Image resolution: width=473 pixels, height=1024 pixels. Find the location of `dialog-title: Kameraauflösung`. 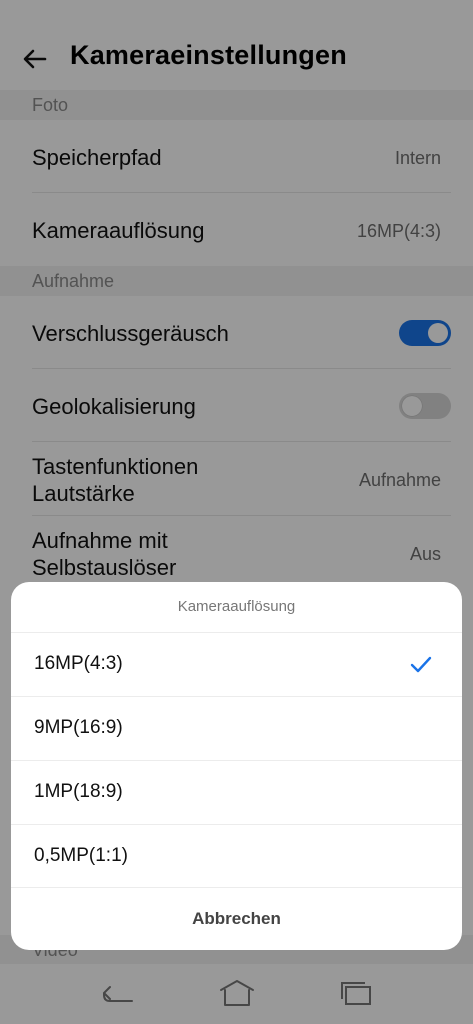

dialog-title: Kameraauflösung is located at coordinates (236, 606).